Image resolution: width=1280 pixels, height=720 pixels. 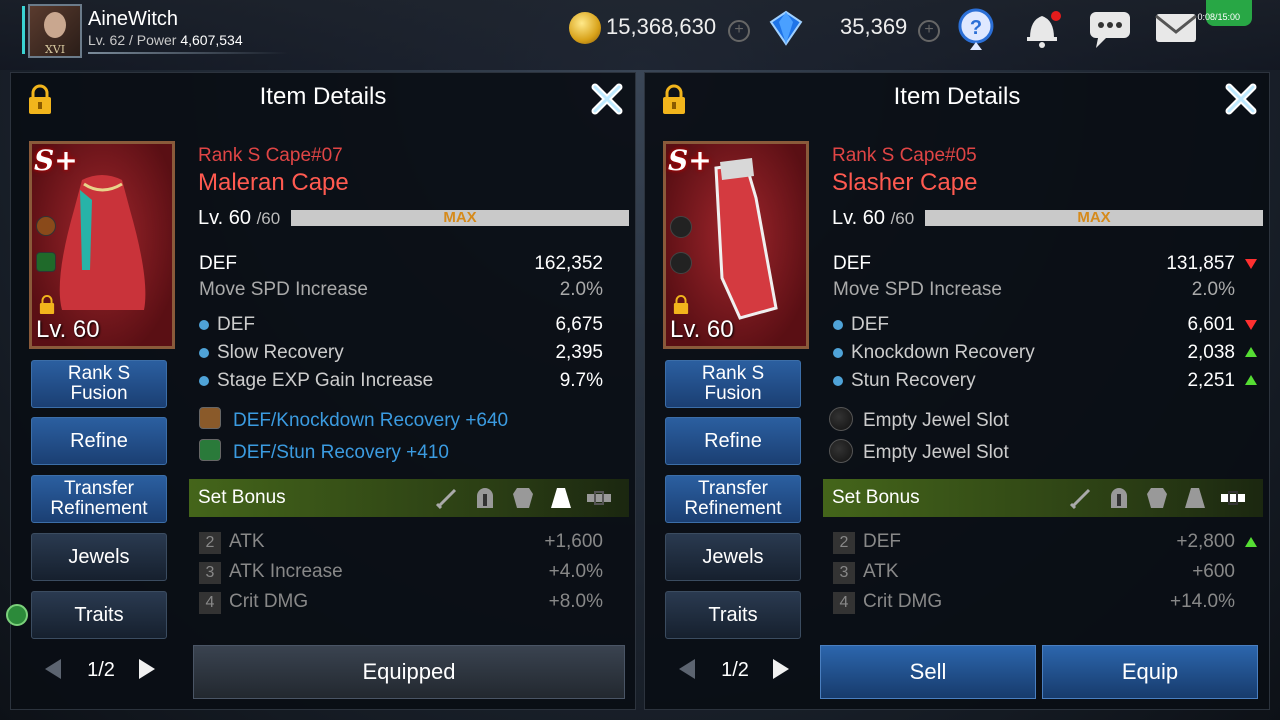 What do you see at coordinates (874, 26) in the screenshot?
I see `gem-amount: 35,369` at bounding box center [874, 26].